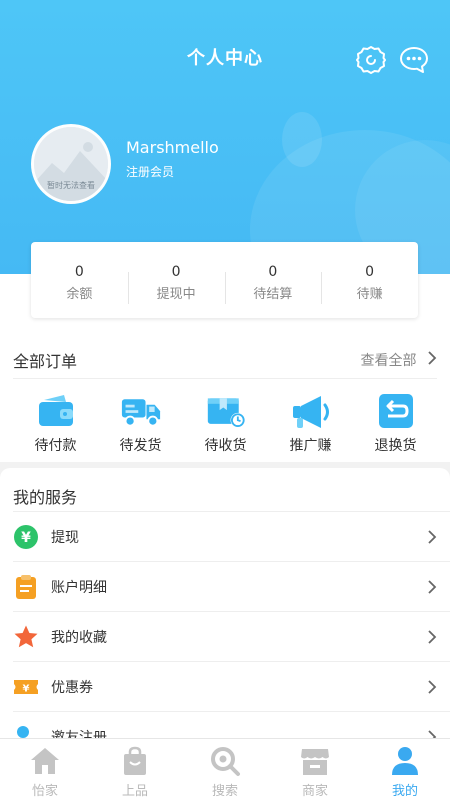 This screenshot has height=800, width=450. I want to click on order-status-list: 待付款 待发货 待收货 推广赚 退换货, so click(225, 424).